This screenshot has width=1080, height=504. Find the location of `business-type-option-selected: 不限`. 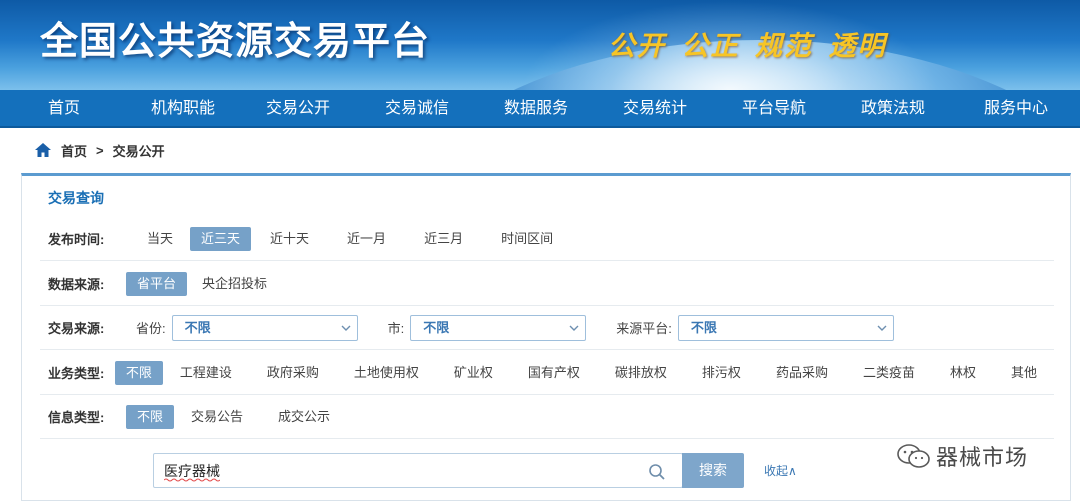

business-type-option-selected: 不限 is located at coordinates (138, 372).